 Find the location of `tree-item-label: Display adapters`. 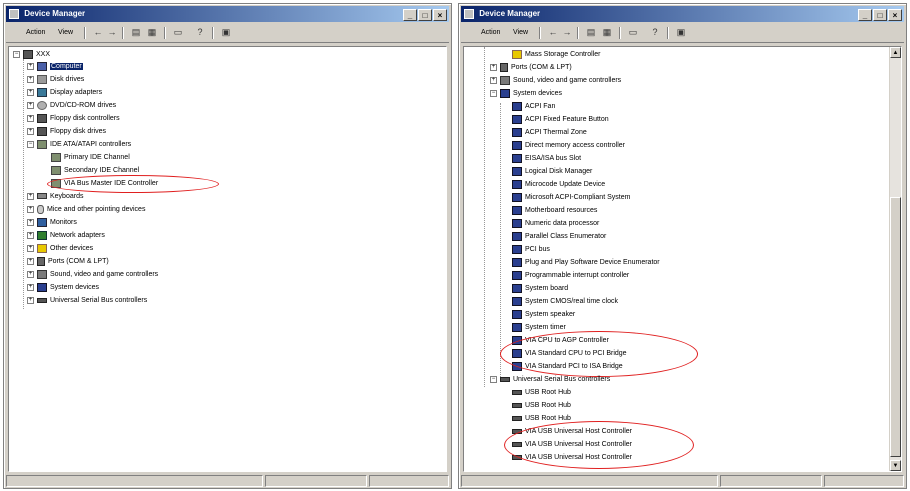

tree-item-label: Display adapters is located at coordinates (76, 92).